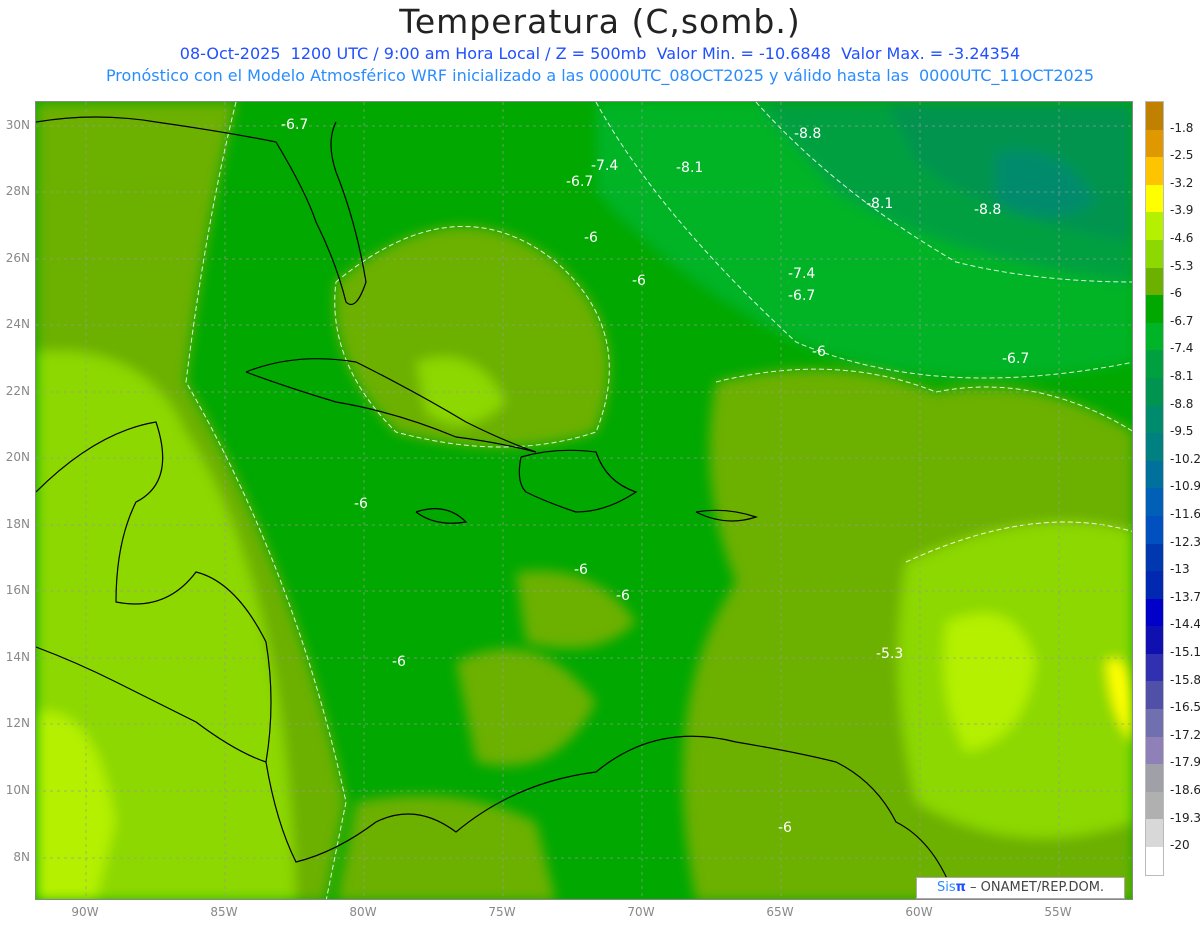  What do you see at coordinates (1185, 734) in the screenshot?
I see `colorbar-label: -17.2` at bounding box center [1185, 734].